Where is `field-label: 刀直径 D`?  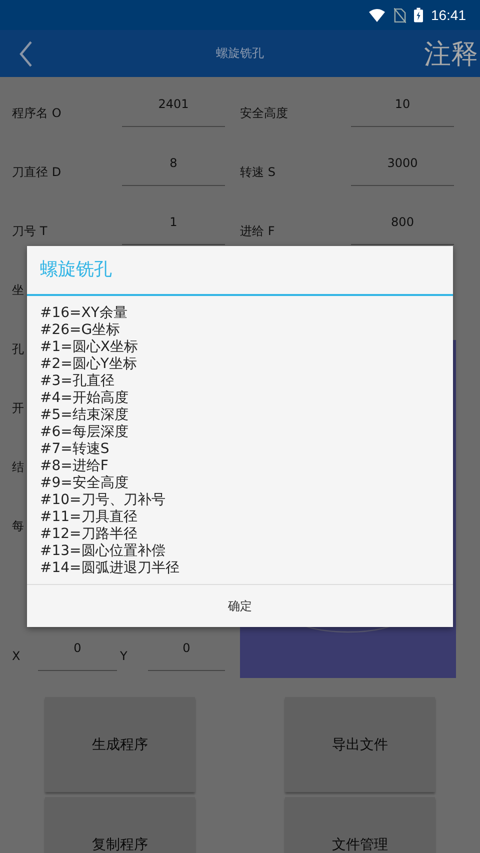 field-label: 刀直径 D is located at coordinates (37, 172).